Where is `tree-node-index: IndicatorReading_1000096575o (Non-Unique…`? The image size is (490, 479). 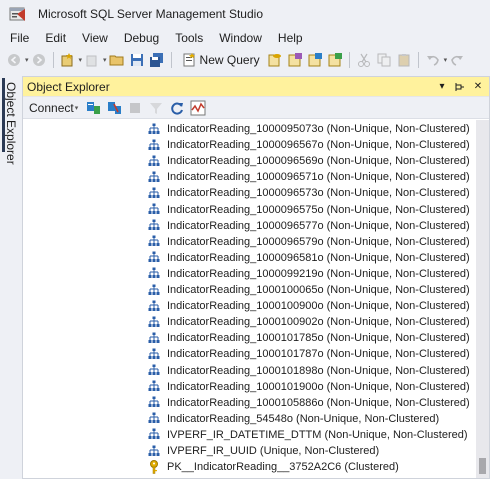
tree-node-index: IndicatorReading_1000096575o (Non-Unique… is located at coordinates (309, 210).